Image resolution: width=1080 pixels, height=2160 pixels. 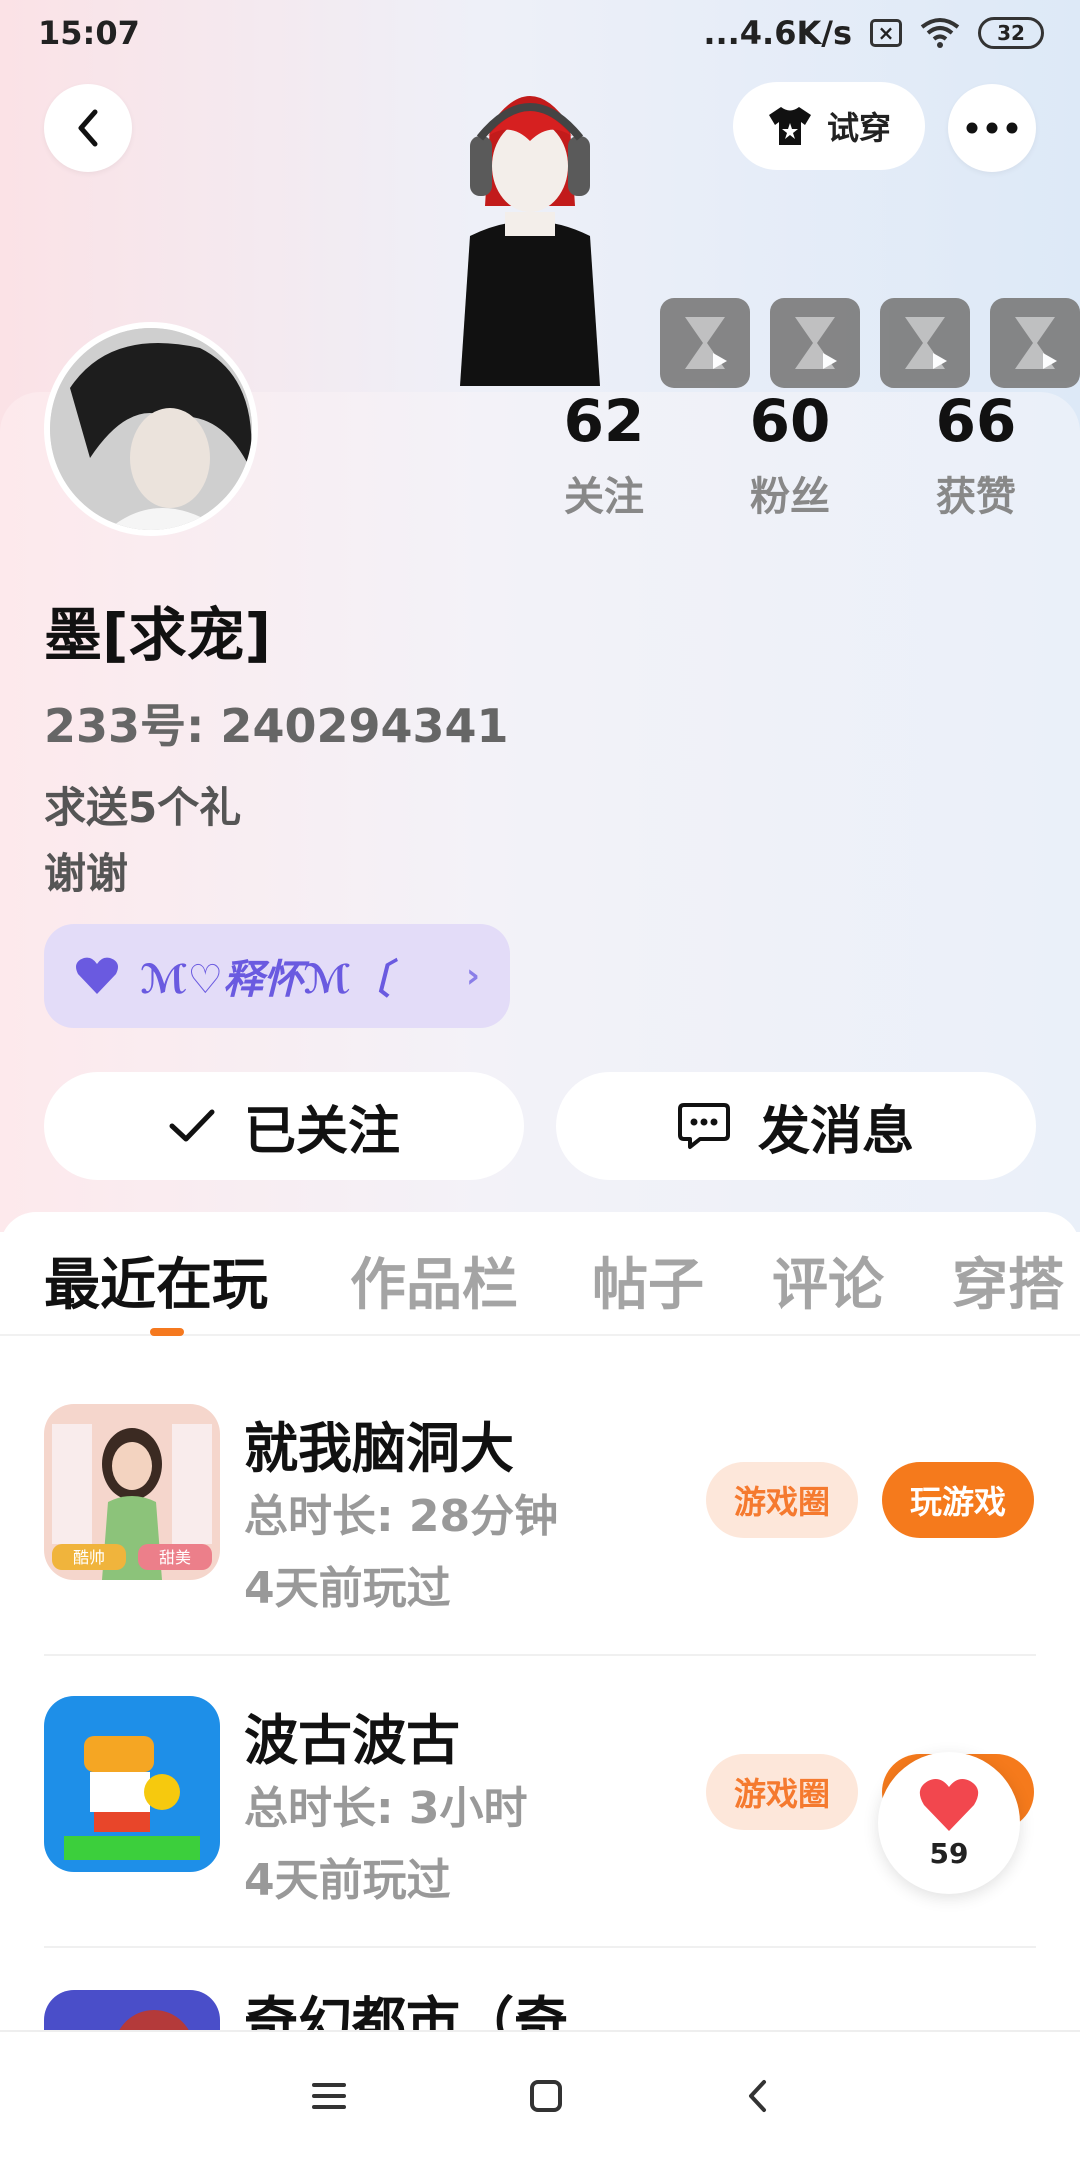 What do you see at coordinates (828, 1280) in the screenshot?
I see `tab-comments: 评论` at bounding box center [828, 1280].